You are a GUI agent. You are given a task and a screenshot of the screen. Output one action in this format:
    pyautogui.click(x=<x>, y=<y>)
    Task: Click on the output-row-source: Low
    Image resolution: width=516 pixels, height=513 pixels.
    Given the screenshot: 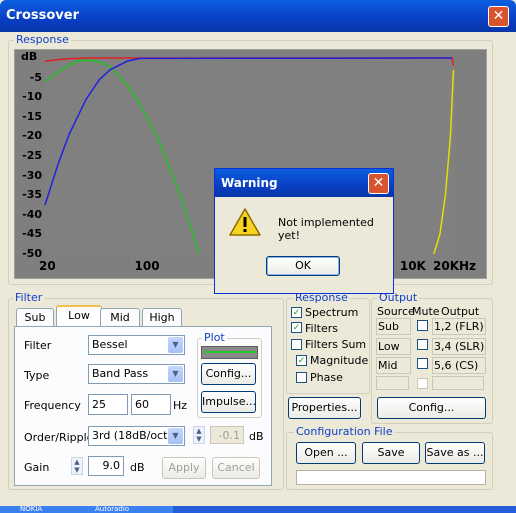 What is the action you would take?
    pyautogui.click(x=393, y=346)
    